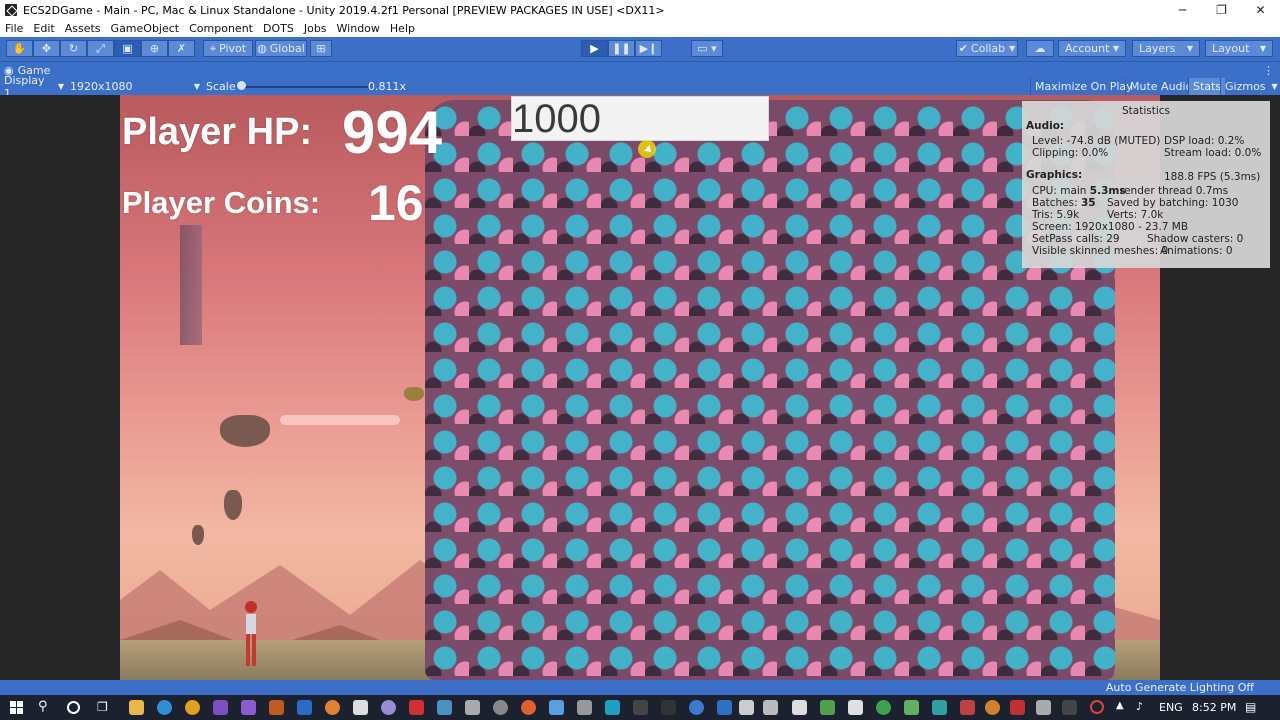  I want to click on menu-assets: Assets, so click(83, 28).